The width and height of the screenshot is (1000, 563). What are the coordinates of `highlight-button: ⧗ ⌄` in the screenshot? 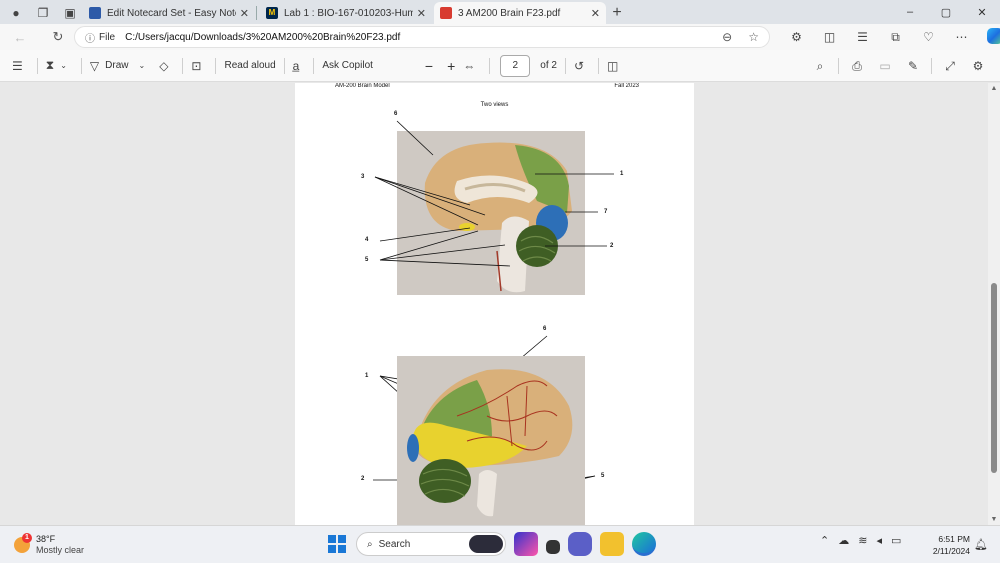 It's located at (59, 66).